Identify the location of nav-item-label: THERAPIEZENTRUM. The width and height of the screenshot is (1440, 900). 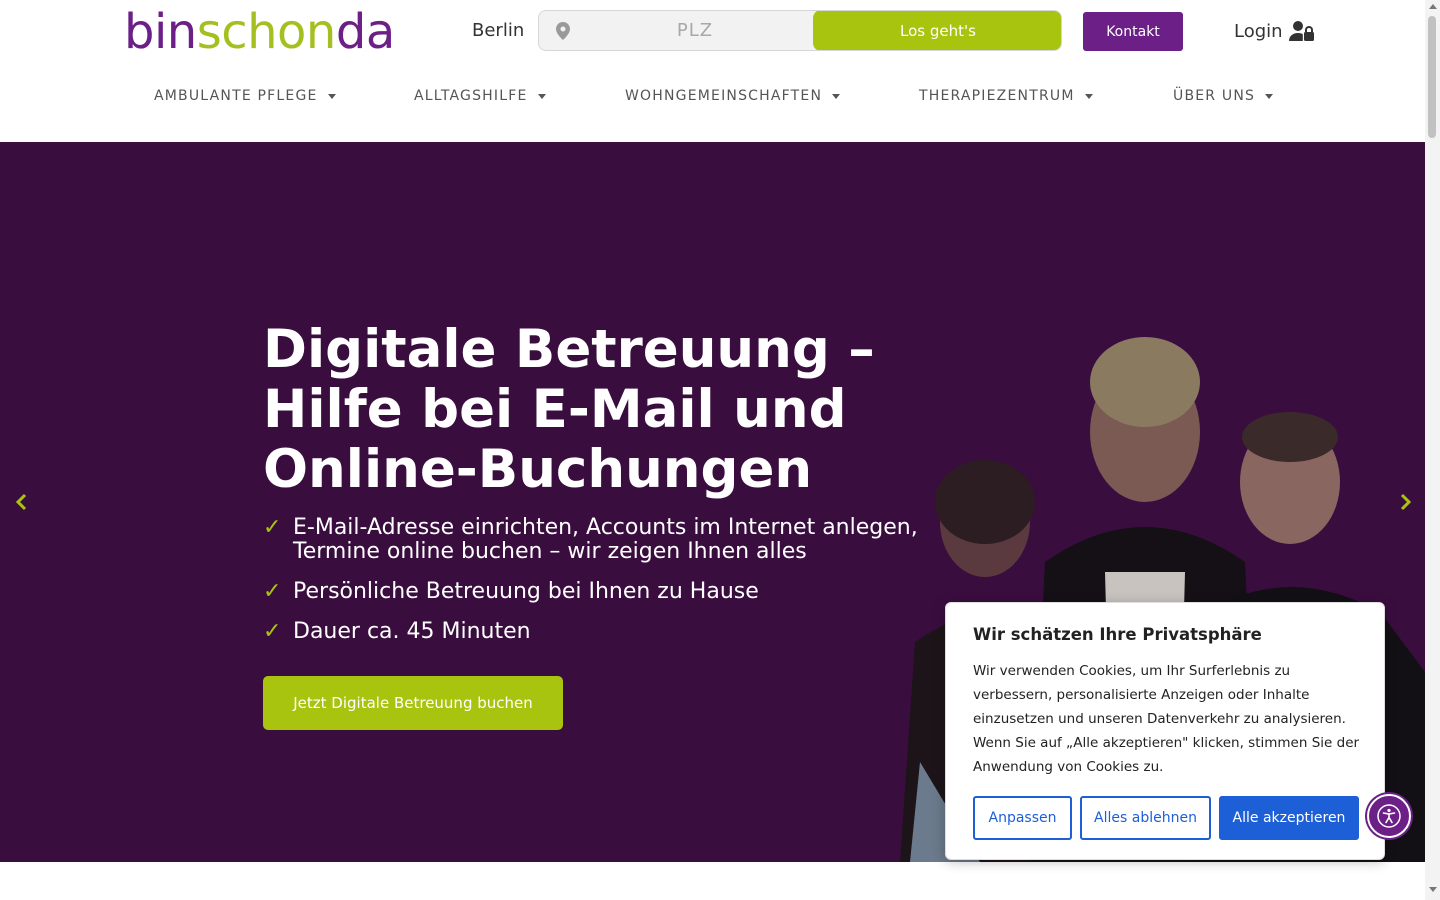
(997, 96).